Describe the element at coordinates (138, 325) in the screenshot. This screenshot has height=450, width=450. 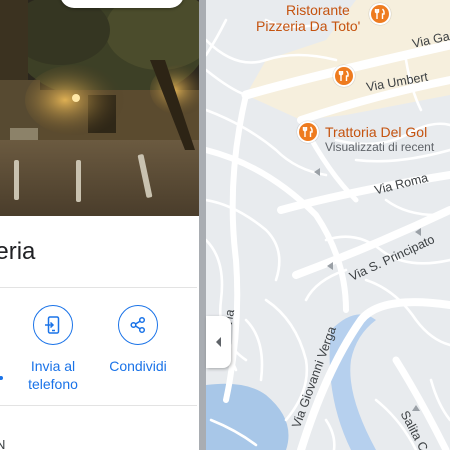
I see `share-icon` at that location.